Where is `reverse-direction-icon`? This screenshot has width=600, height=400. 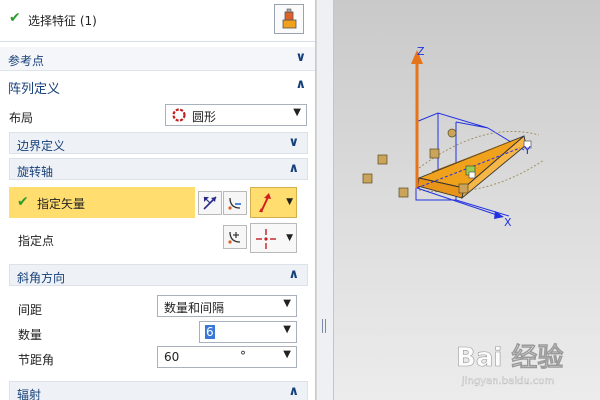 reverse-direction-icon is located at coordinates (210, 203).